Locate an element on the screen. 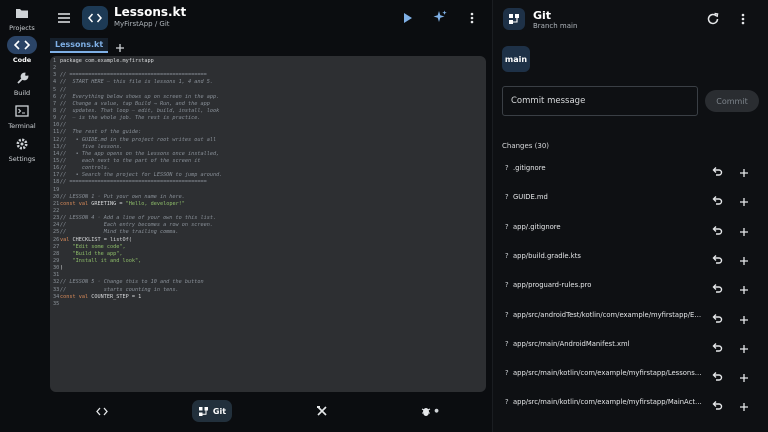 This screenshot has height=432, width=768. code-line: 31 is located at coordinates (269, 275).